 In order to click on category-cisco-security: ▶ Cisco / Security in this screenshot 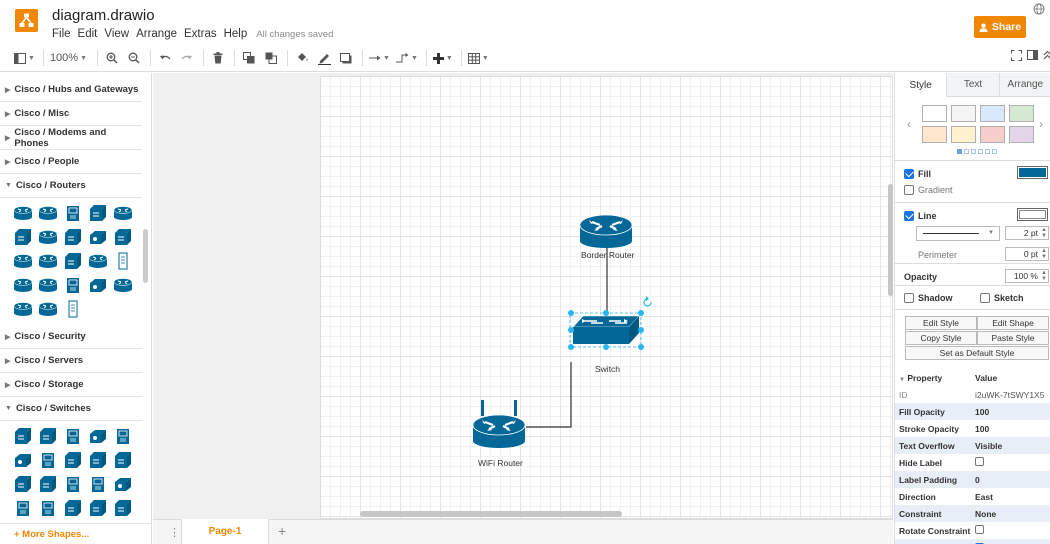, I will do `click(71, 337)`.